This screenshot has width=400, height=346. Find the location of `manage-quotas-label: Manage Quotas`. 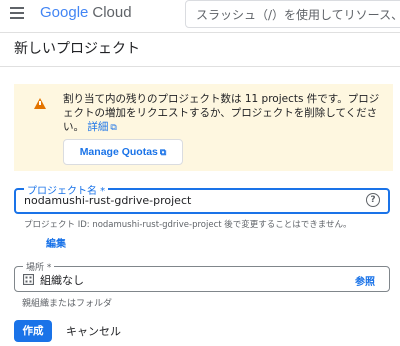

manage-quotas-label: Manage Quotas is located at coordinates (118, 152).